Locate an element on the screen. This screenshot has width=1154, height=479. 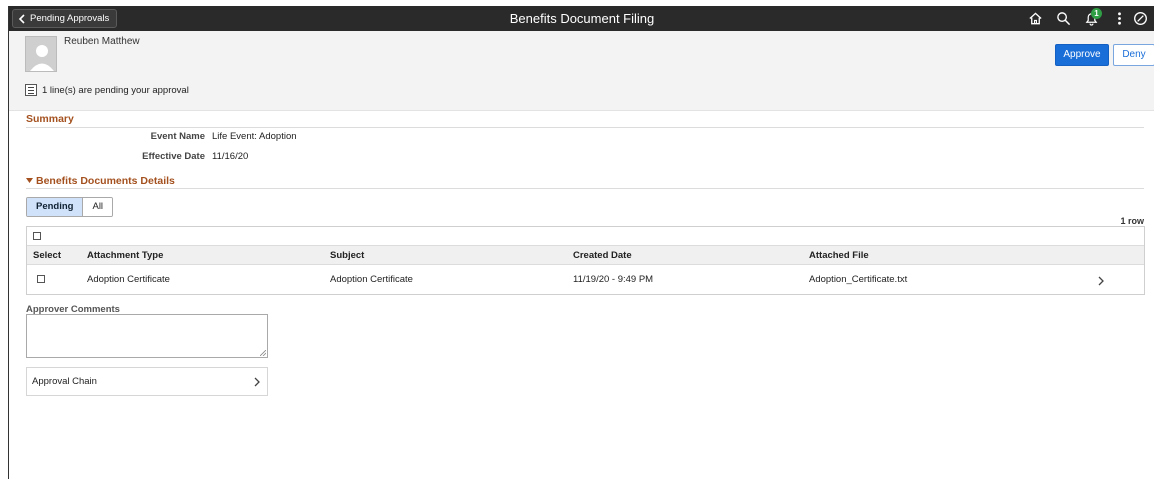
column-header-created-date: Created Date is located at coordinates (602, 255).